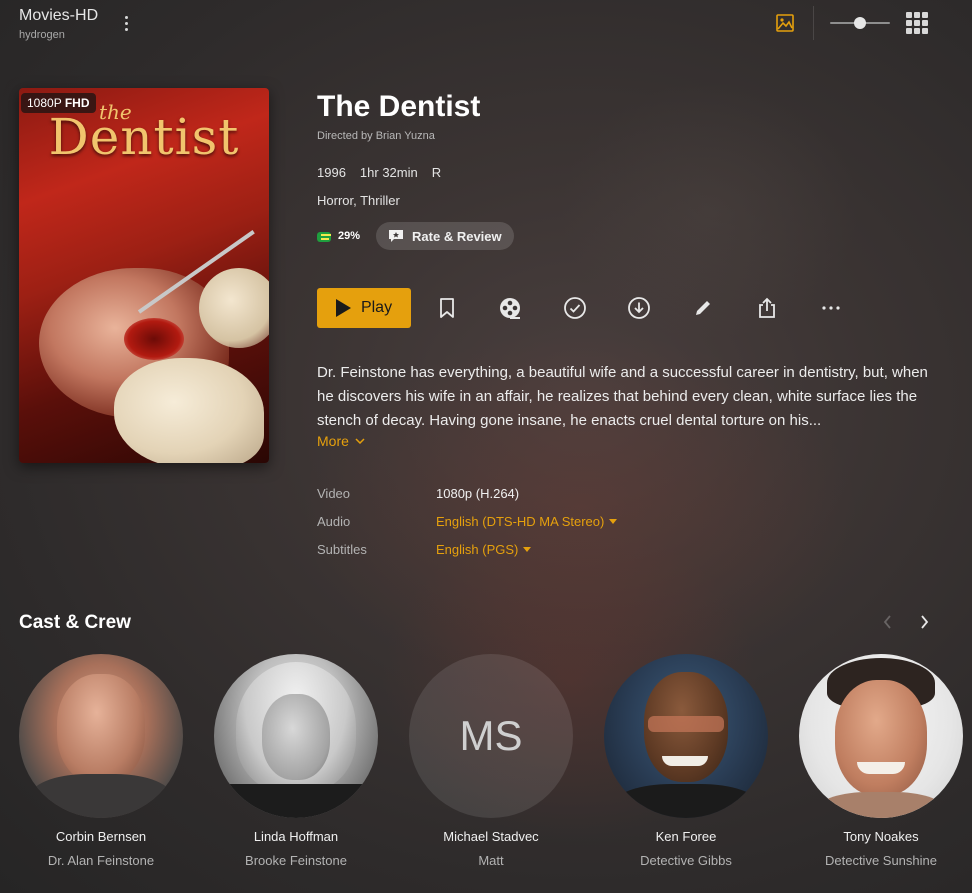 The height and width of the screenshot is (893, 972). Describe the element at coordinates (144, 137) in the screenshot. I see `poster-art-title: Dentist` at that location.